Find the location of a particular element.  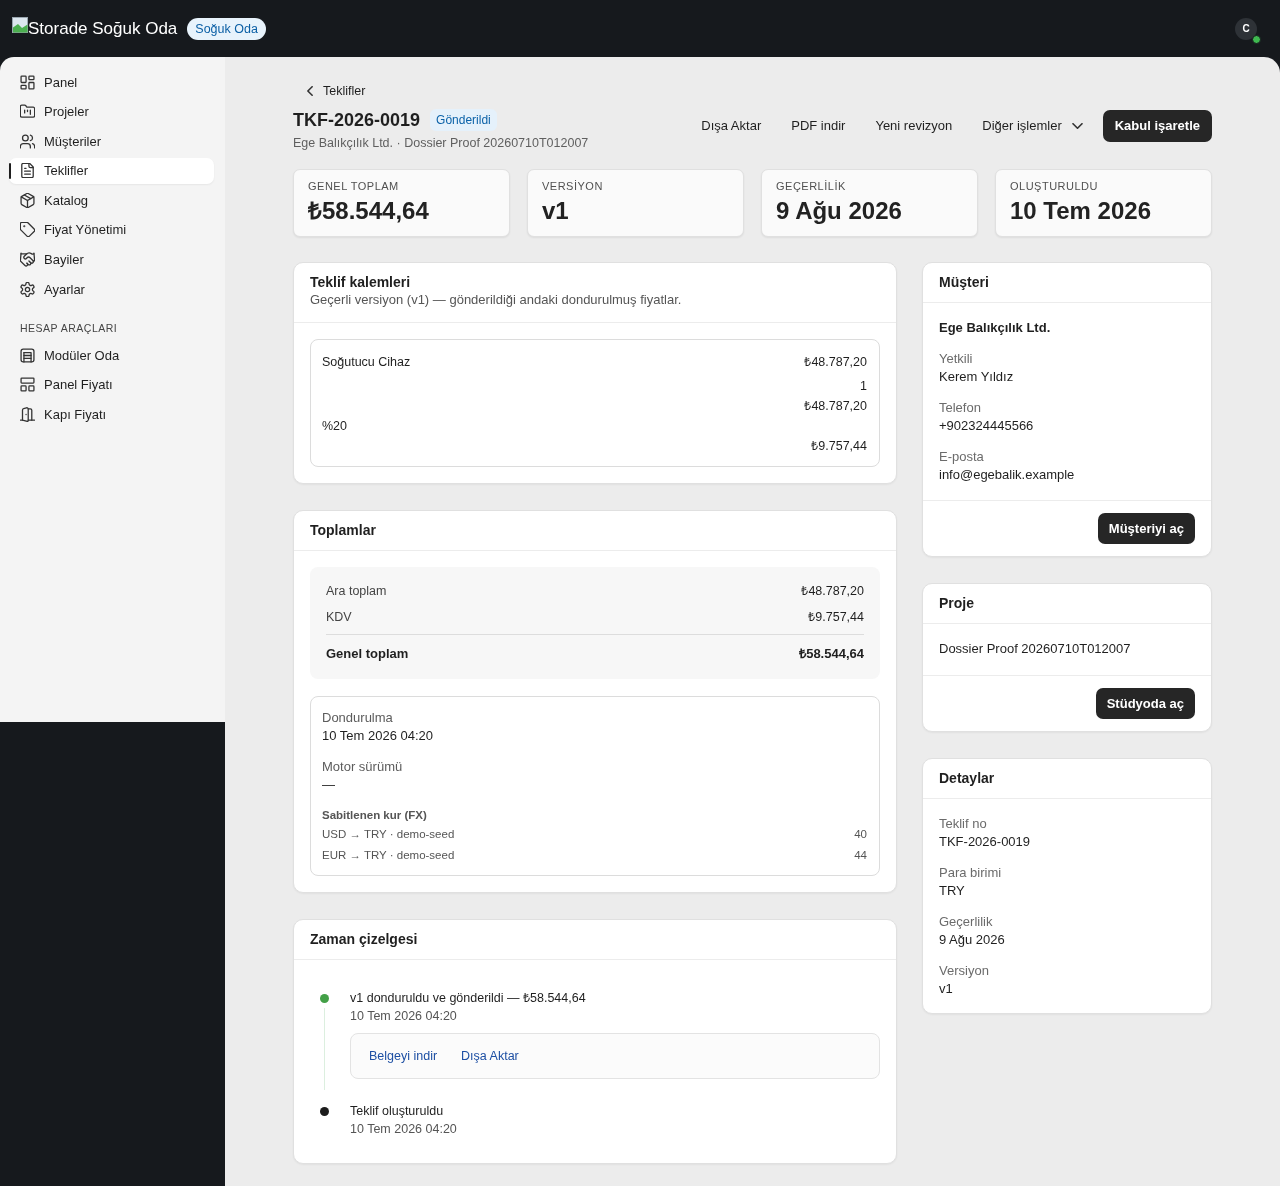

download-document-link: Belgeyi indir is located at coordinates (403, 1056).